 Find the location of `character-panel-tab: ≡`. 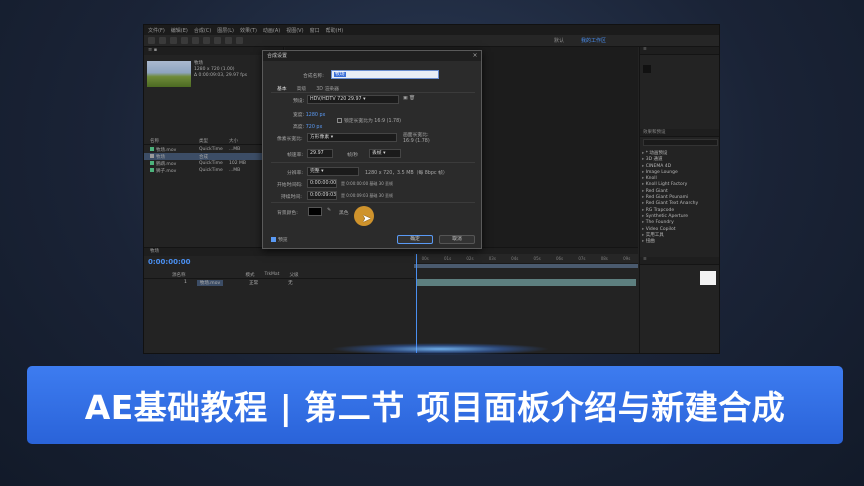

character-panel-tab: ≡ is located at coordinates (679, 261).